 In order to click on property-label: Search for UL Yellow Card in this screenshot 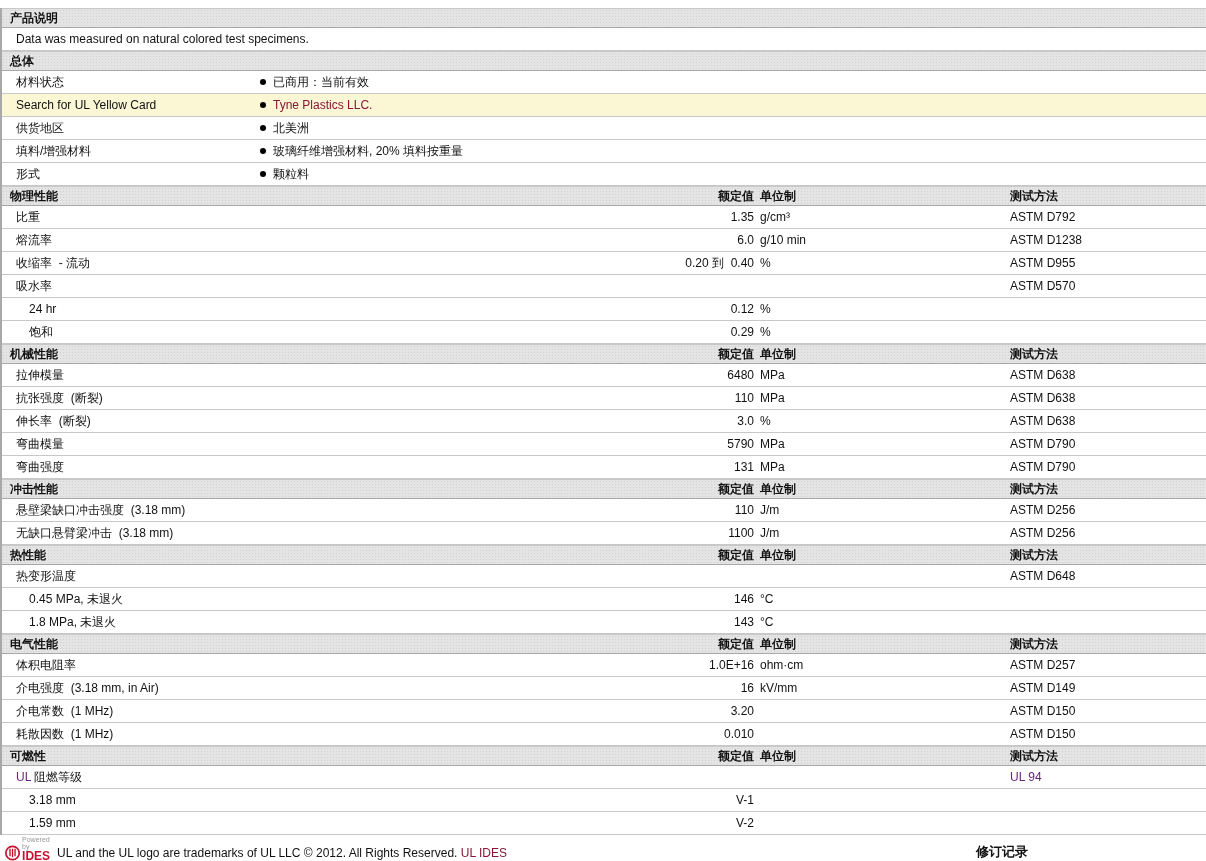, I will do `click(86, 105)`.